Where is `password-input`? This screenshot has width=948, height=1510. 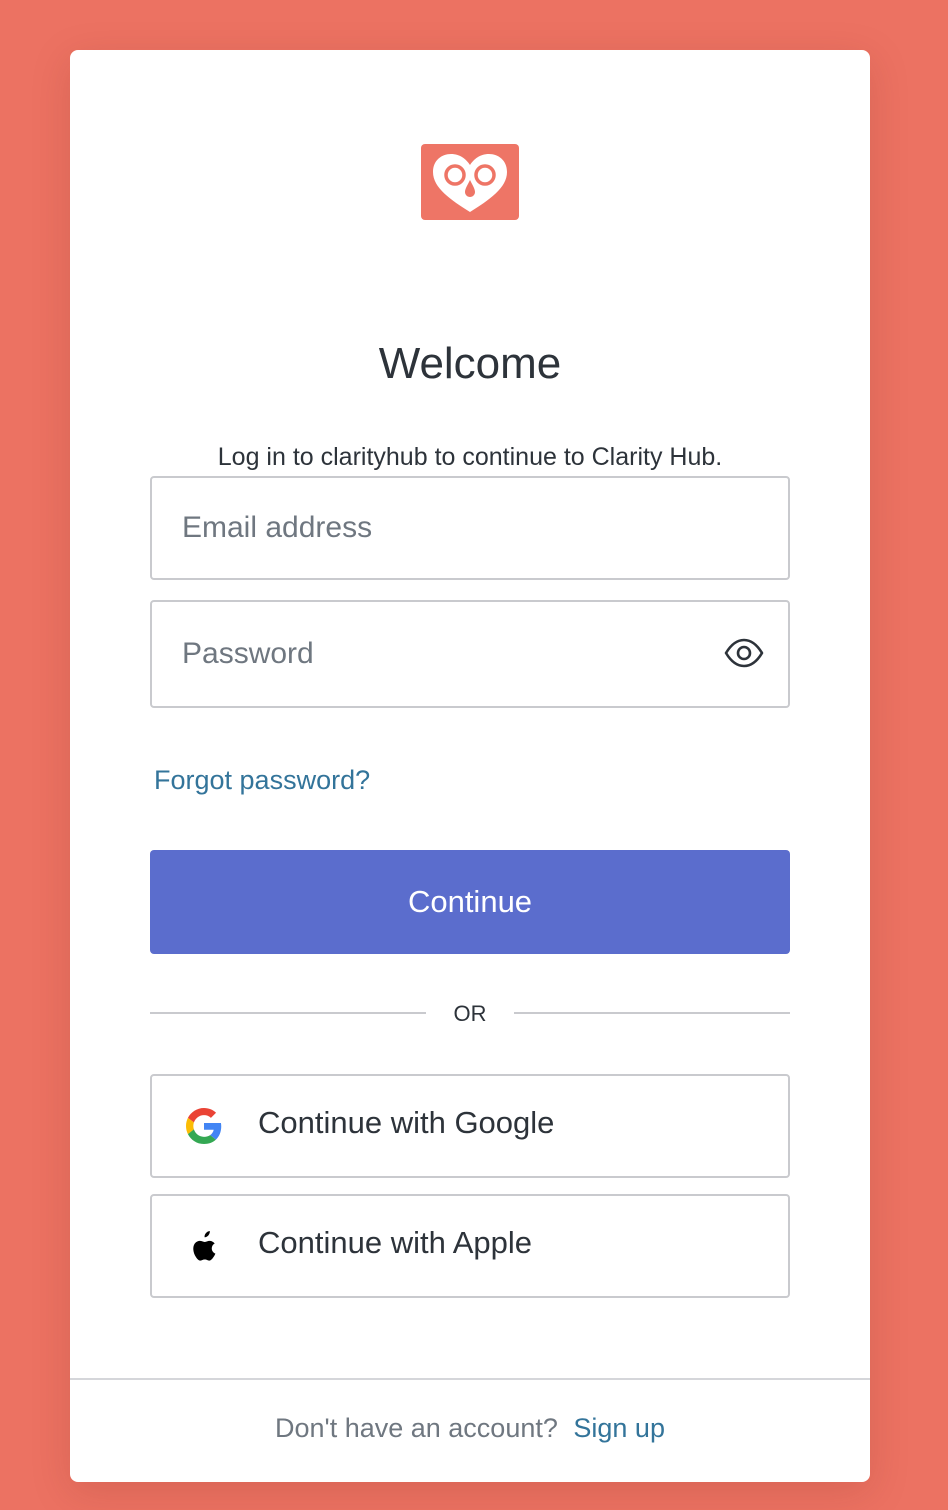 password-input is located at coordinates (442, 654).